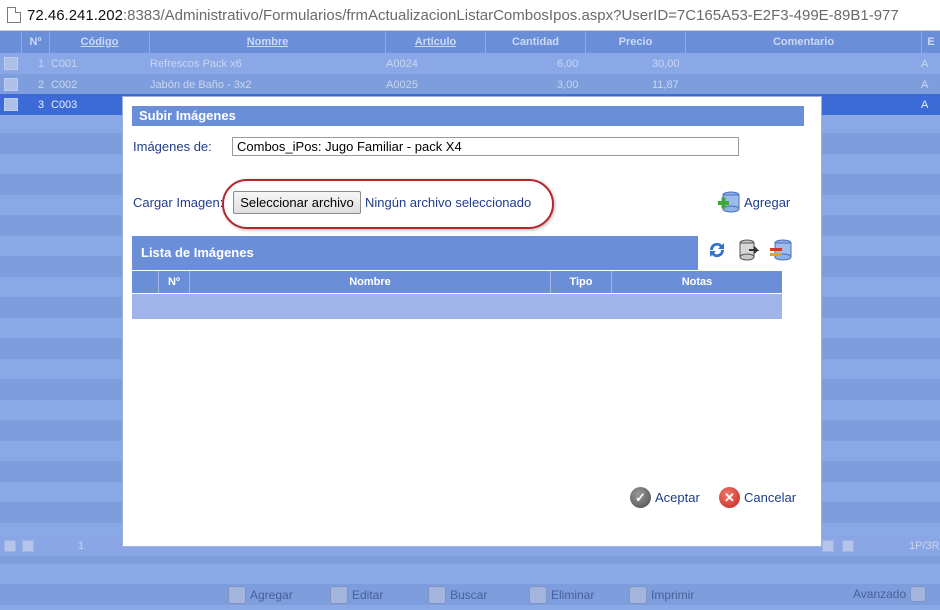 This screenshot has height=610, width=940. What do you see at coordinates (536, 42) in the screenshot?
I see `col-cantidad: Cantidad` at bounding box center [536, 42].